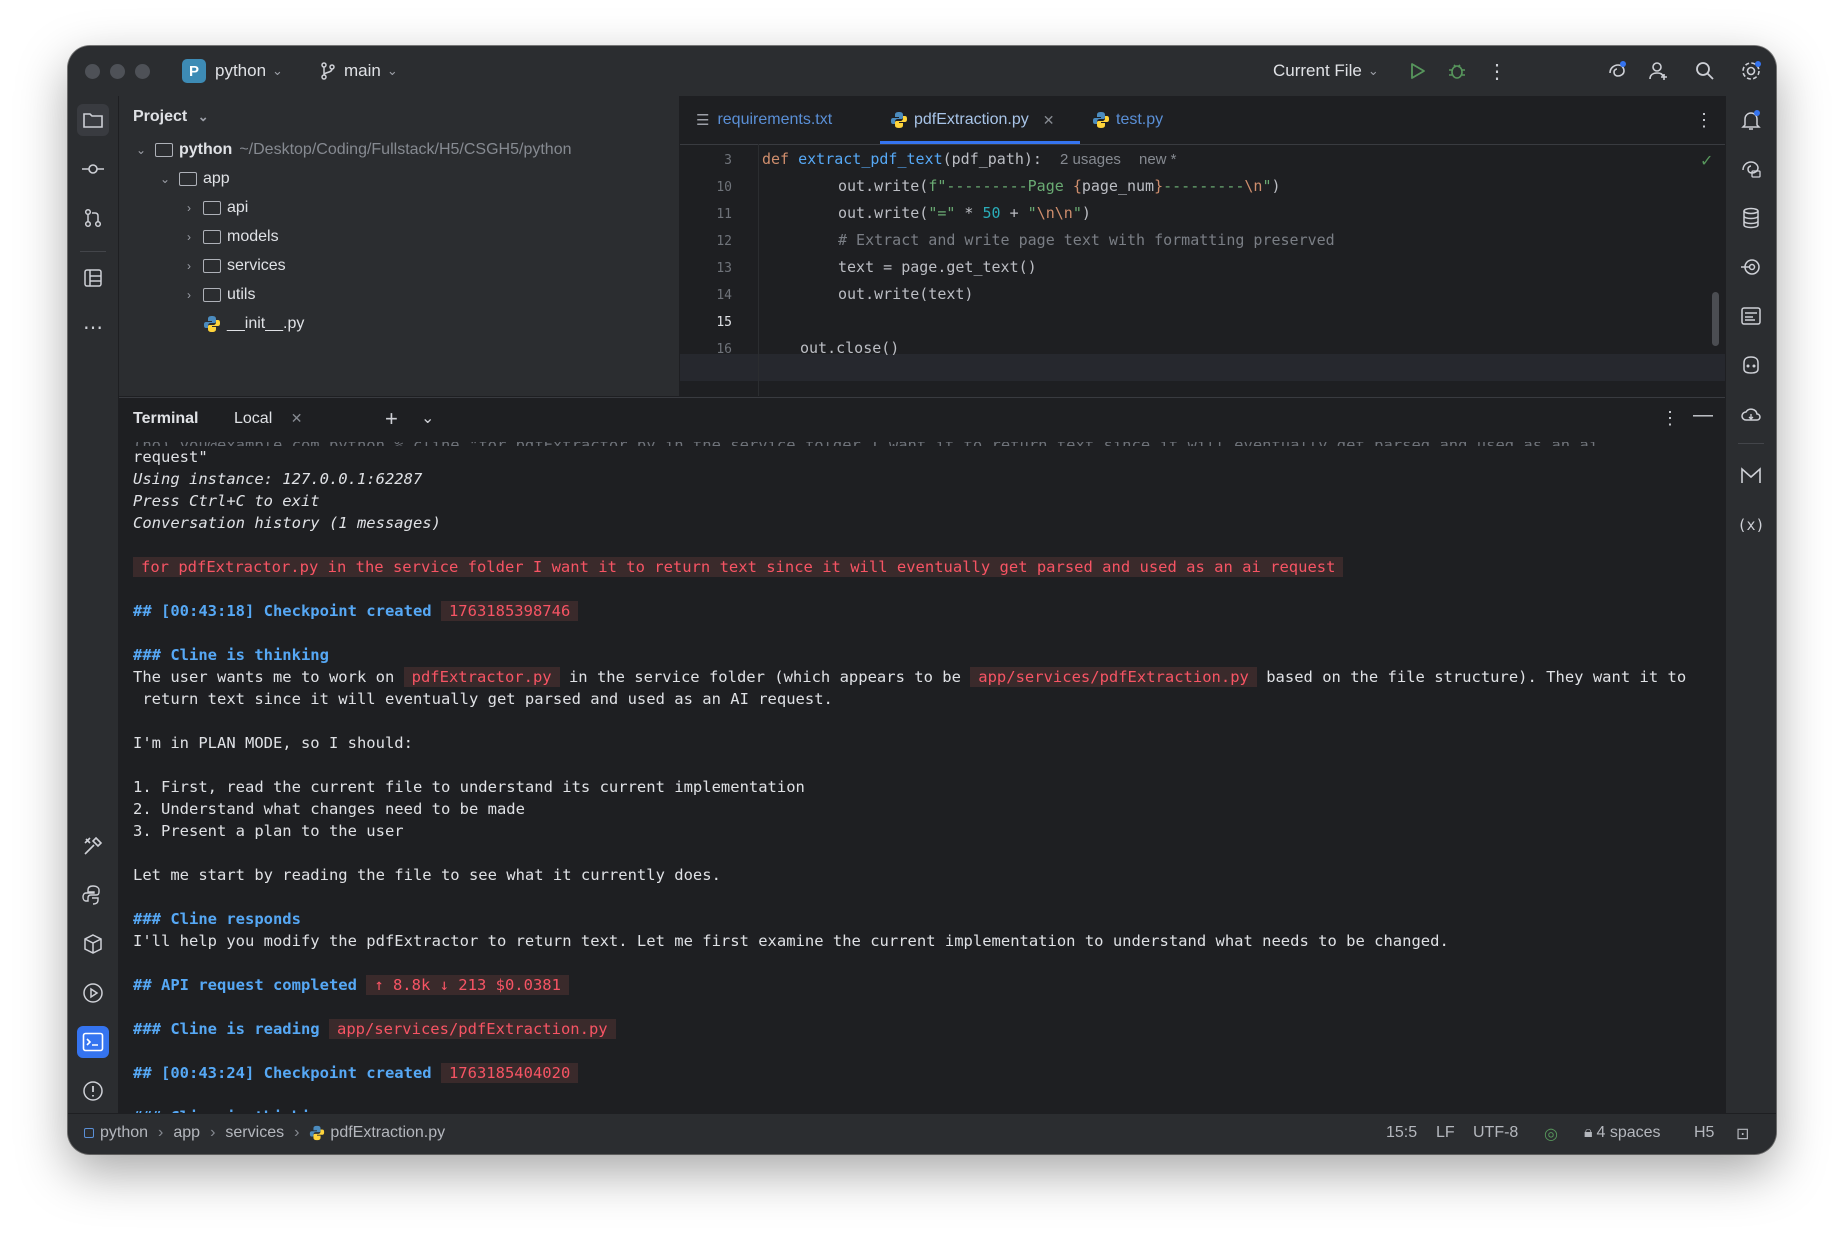  What do you see at coordinates (1751, 169) in the screenshot?
I see `ai-chat-button` at bounding box center [1751, 169].